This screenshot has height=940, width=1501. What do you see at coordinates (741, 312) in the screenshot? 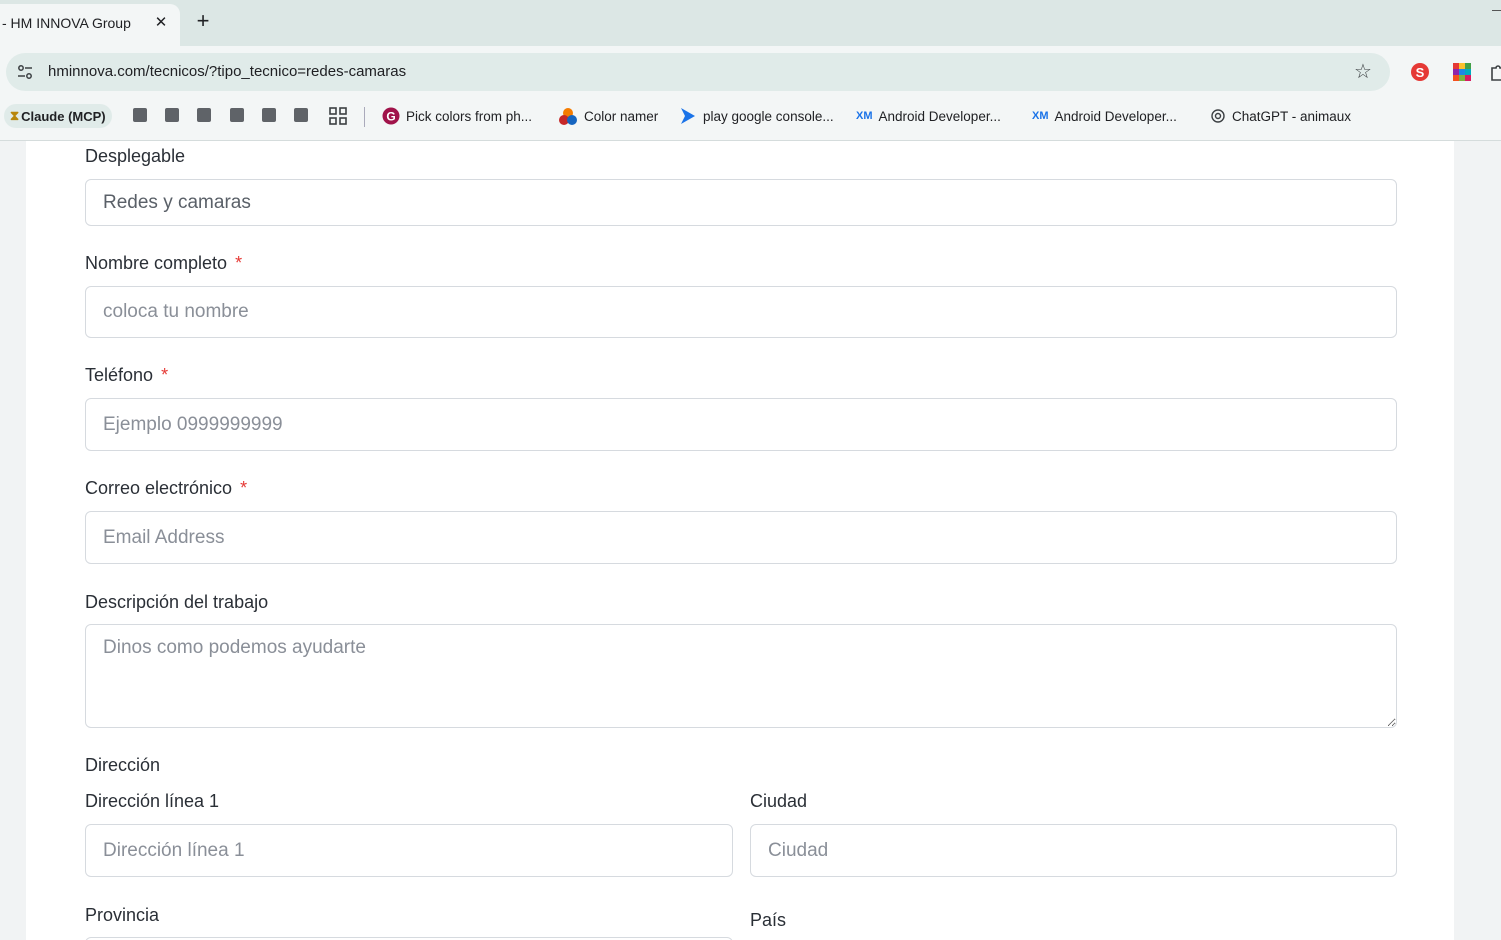
I see `full-name-input` at bounding box center [741, 312].